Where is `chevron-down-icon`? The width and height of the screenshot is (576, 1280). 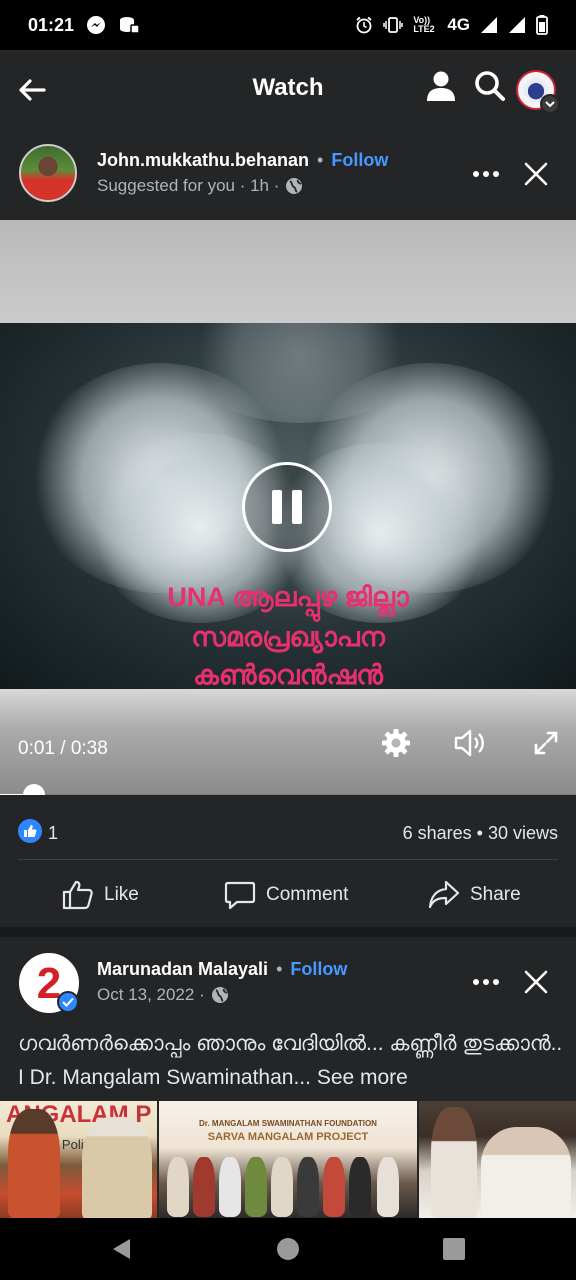
chevron-down-icon is located at coordinates (550, 104).